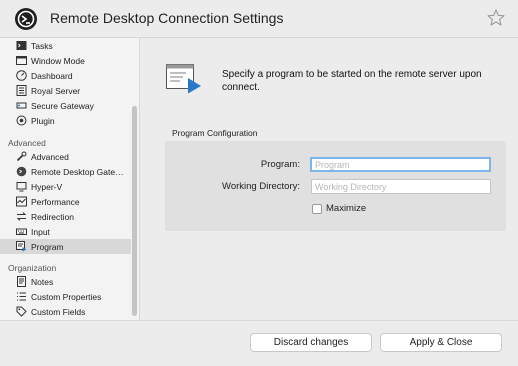  What do you see at coordinates (62, 105) in the screenshot?
I see `sidebar-item-label: Secure Gateway` at bounding box center [62, 105].